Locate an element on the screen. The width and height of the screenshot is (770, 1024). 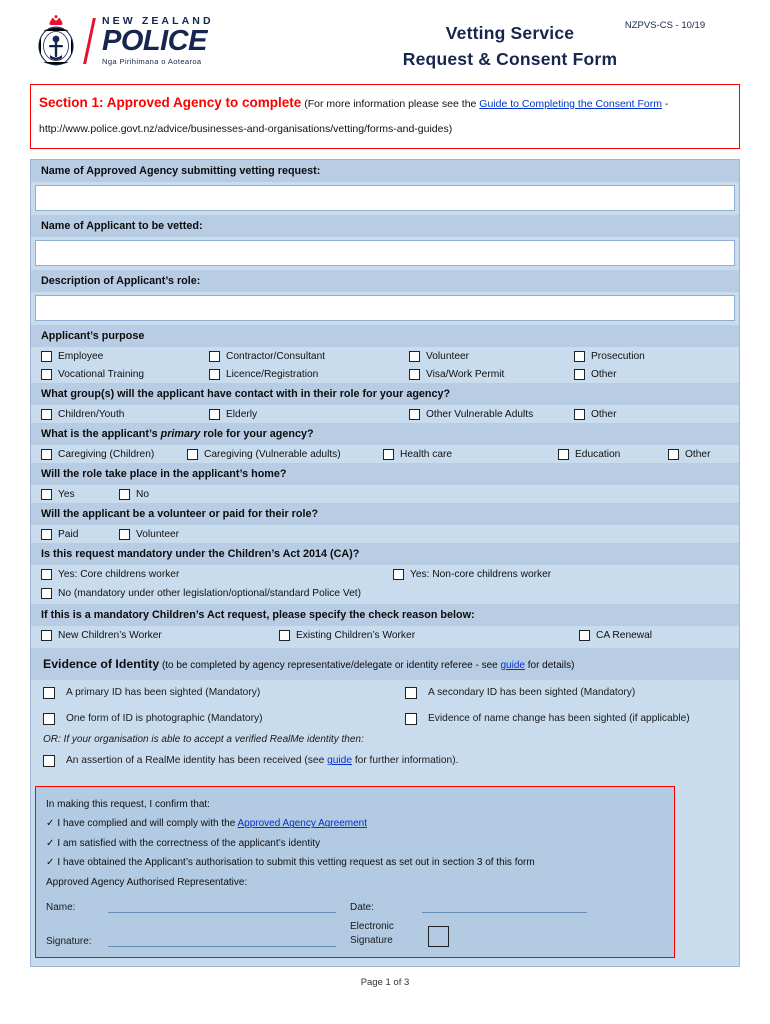
checkbox-volunteer: Volunteer is located at coordinates (491, 356).